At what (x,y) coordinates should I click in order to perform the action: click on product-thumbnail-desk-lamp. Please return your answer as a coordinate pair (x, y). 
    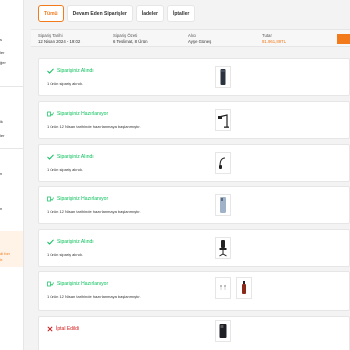
    Looking at the image, I should click on (223, 120).